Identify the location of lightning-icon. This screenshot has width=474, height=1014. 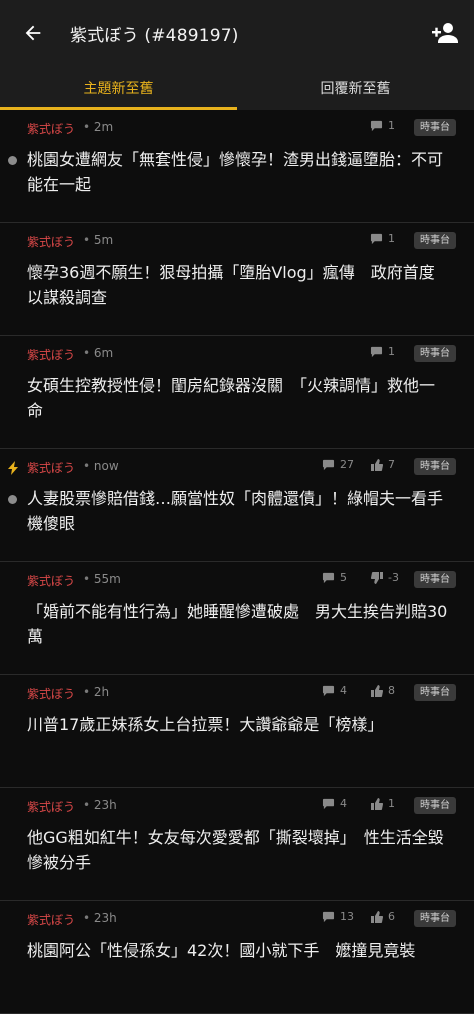
(14, 467).